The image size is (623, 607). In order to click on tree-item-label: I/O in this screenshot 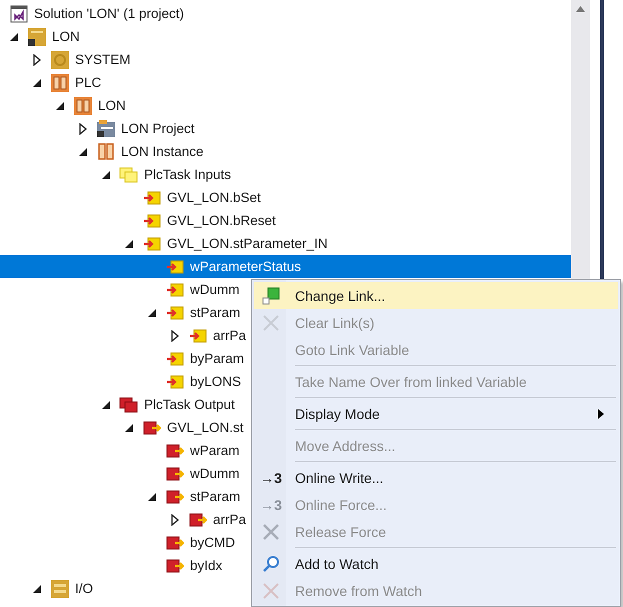, I will do `click(84, 588)`.